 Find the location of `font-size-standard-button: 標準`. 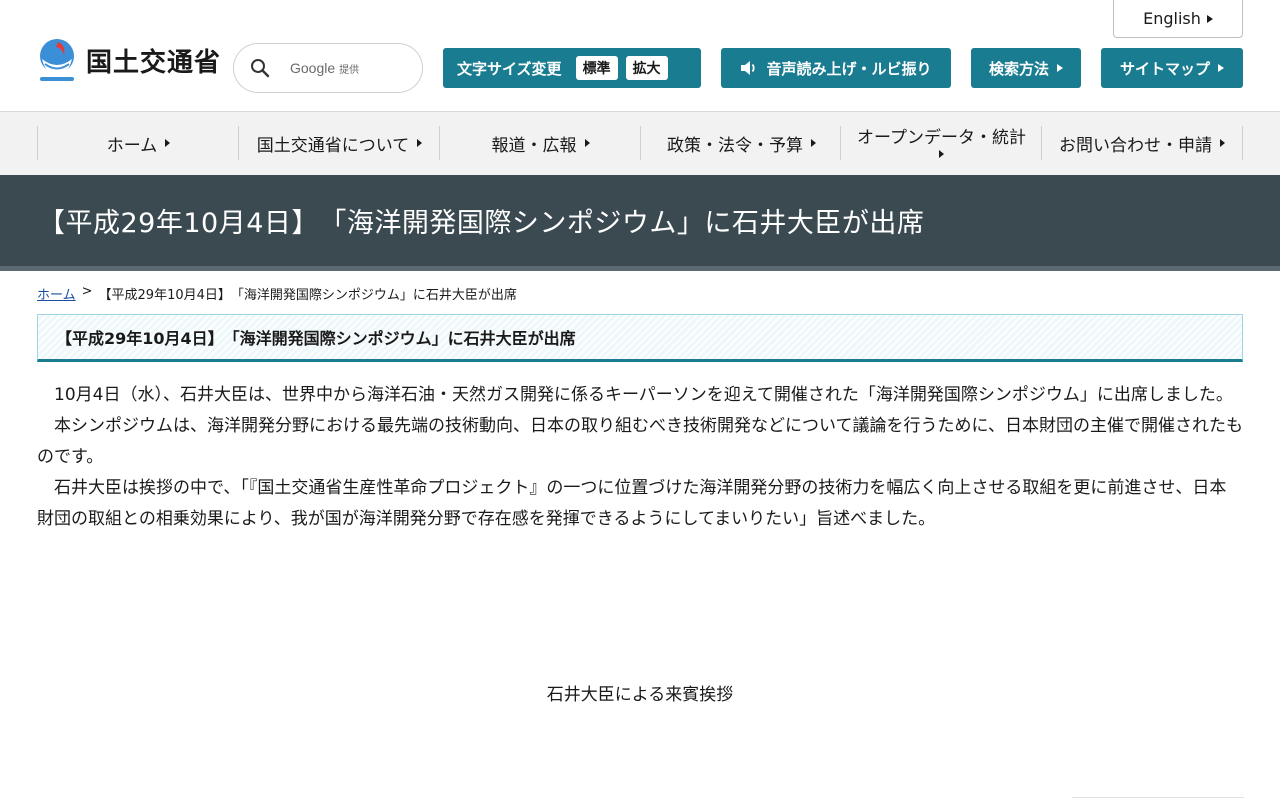

font-size-standard-button: 標準 is located at coordinates (596, 68).